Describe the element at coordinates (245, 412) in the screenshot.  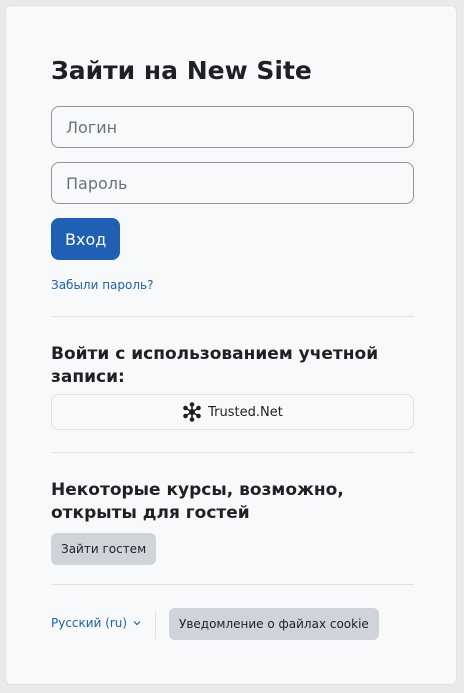
I see `sso-provider-label: Trusted.Net` at that location.